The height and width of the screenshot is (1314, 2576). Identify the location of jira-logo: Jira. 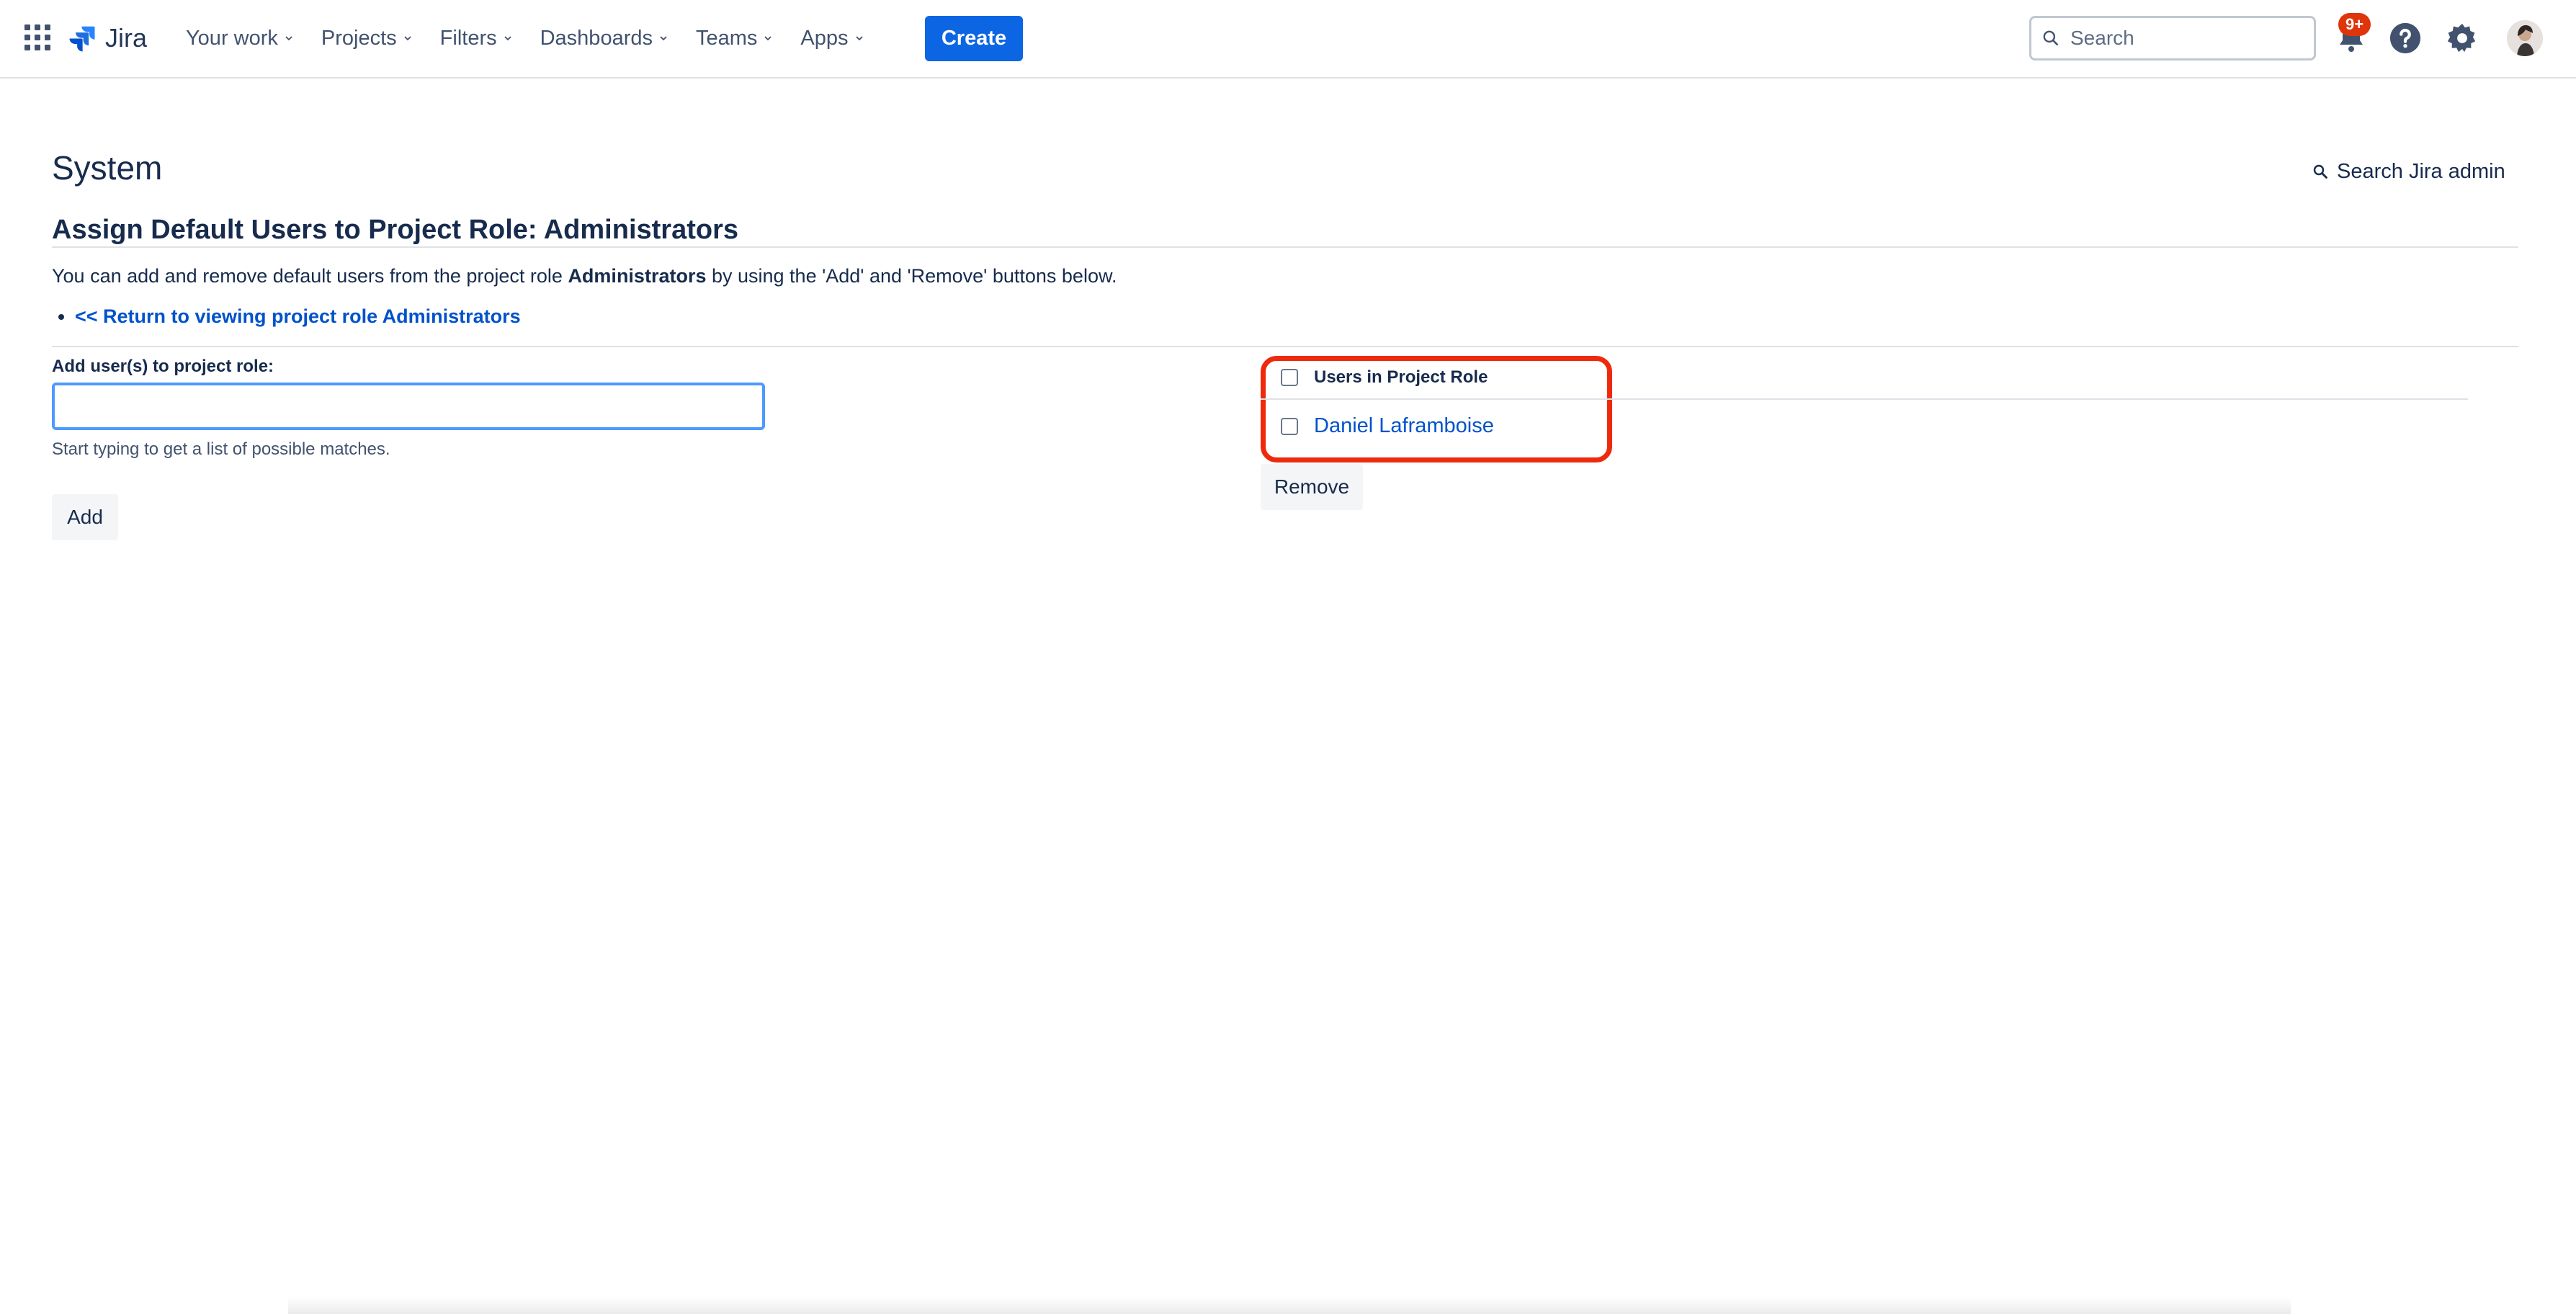
(107, 38).